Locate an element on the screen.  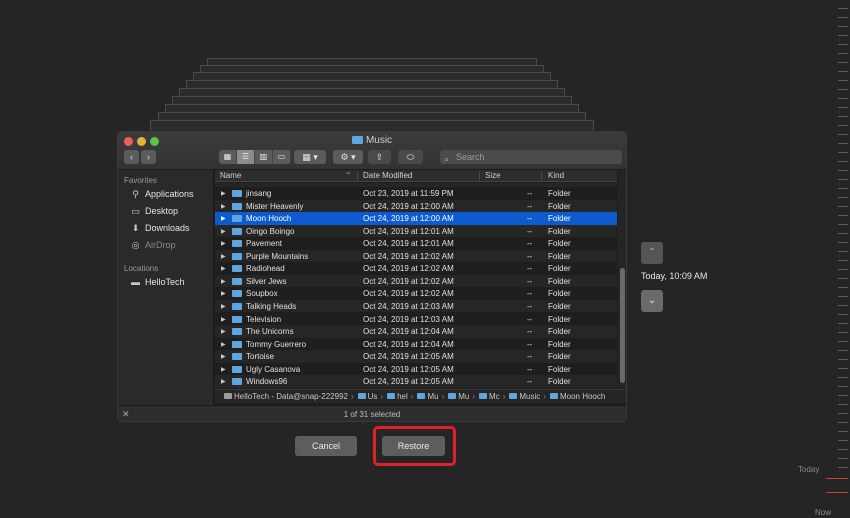
path-segment: hel is located at coordinates (397, 396).